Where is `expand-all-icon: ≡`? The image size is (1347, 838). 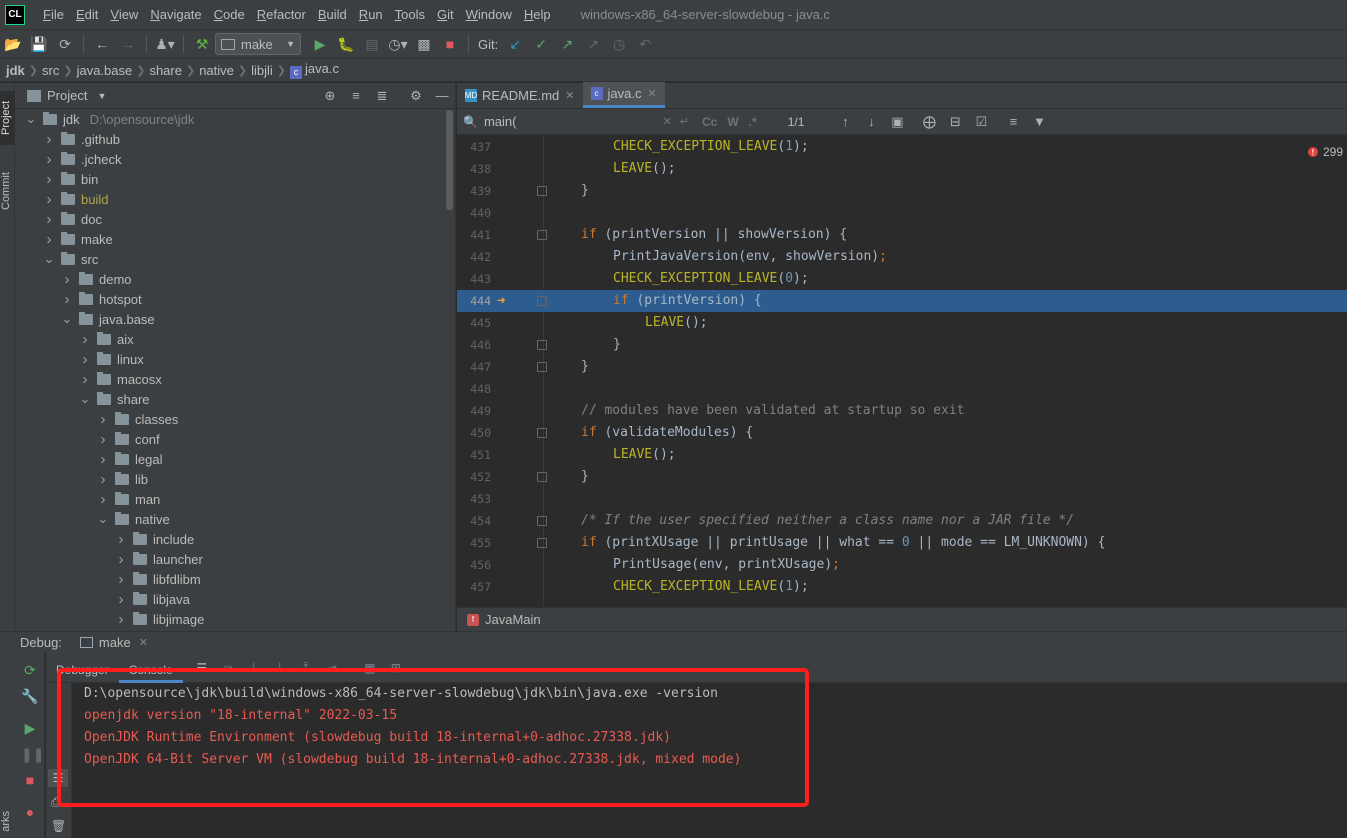 expand-all-icon: ≡ is located at coordinates (356, 96).